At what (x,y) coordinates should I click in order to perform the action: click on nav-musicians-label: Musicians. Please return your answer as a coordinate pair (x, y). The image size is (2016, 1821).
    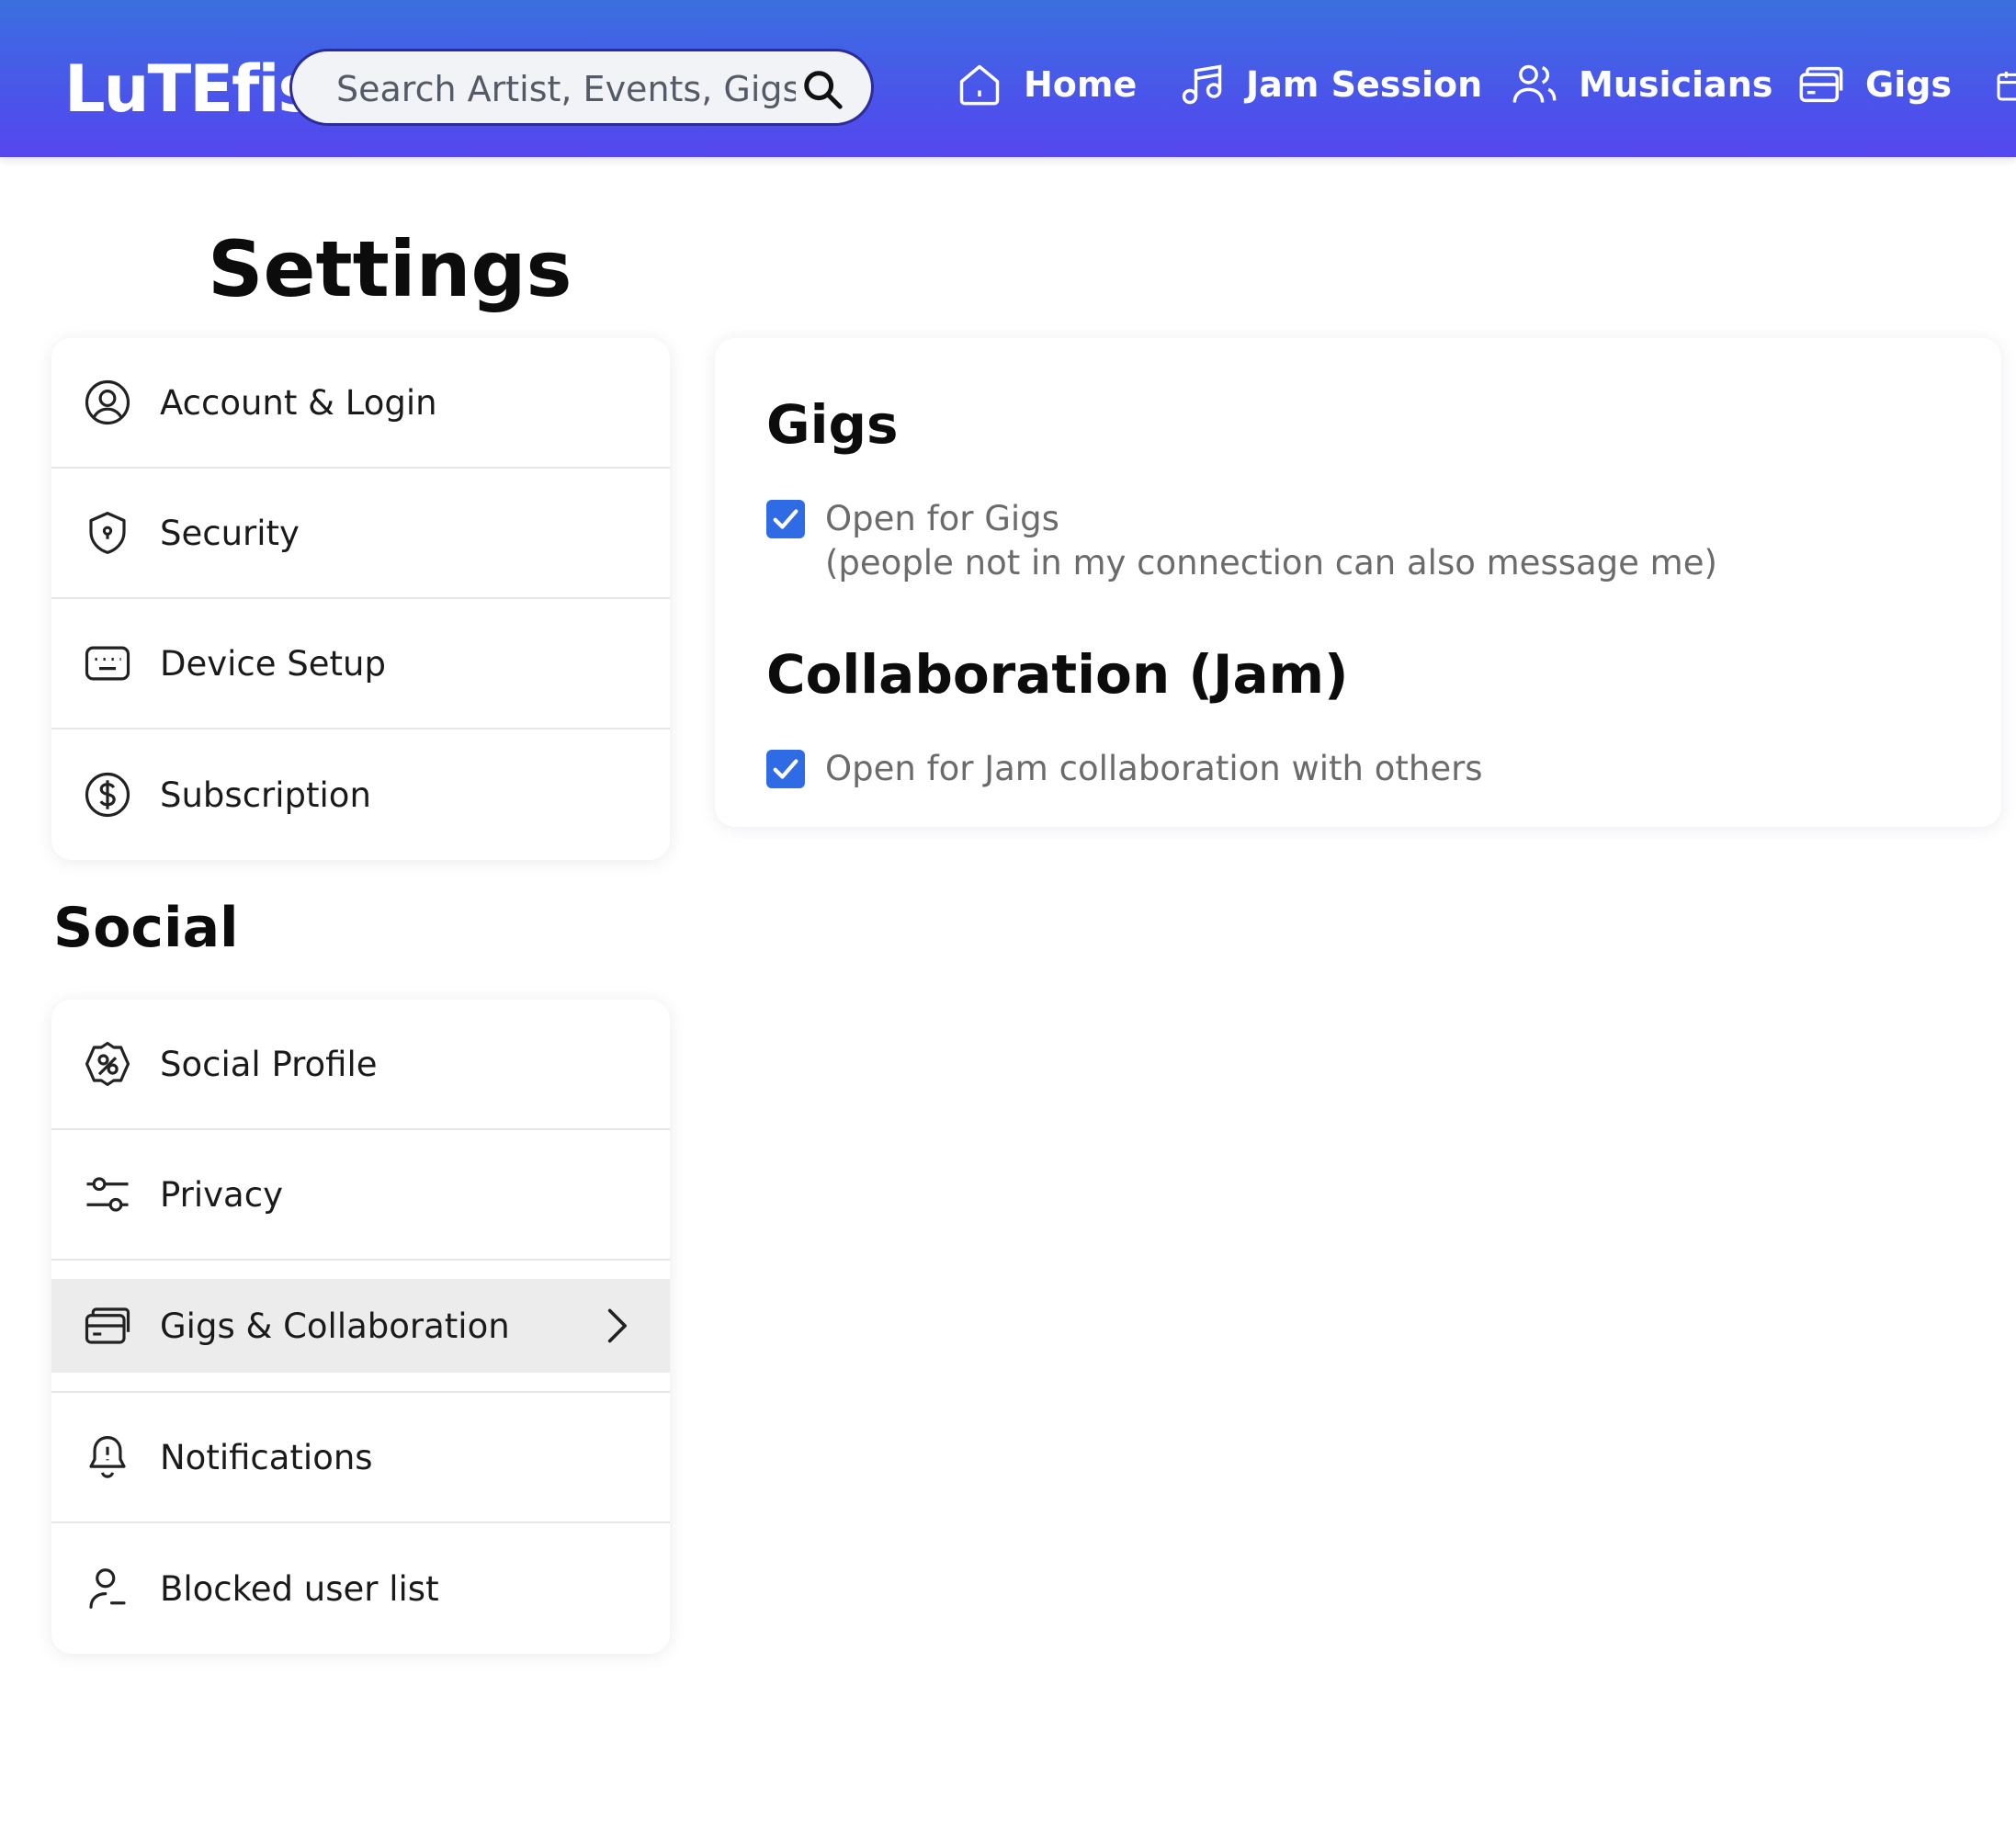
    Looking at the image, I should click on (1676, 84).